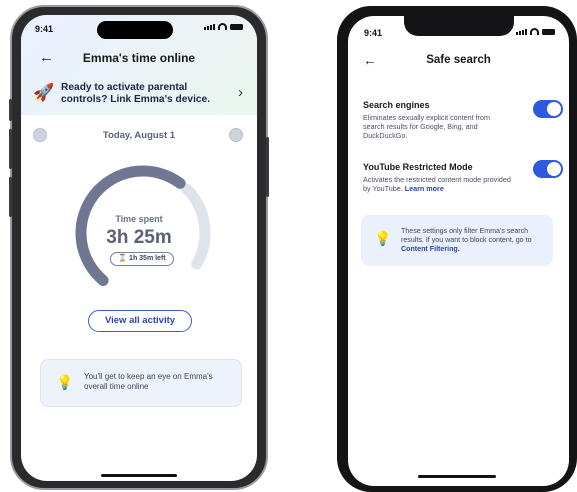  What do you see at coordinates (139, 219) in the screenshot?
I see `time-spent-label: Time spent` at bounding box center [139, 219].